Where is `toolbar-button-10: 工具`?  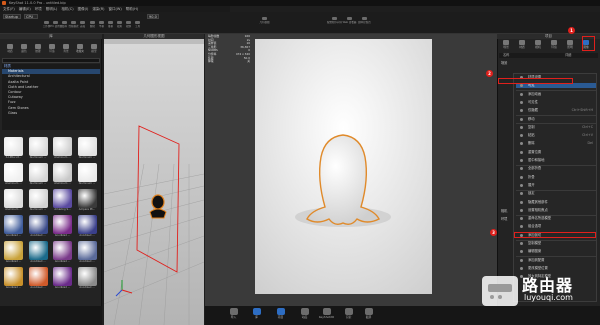 toolbar-button-10: 工具 is located at coordinates (137, 24).